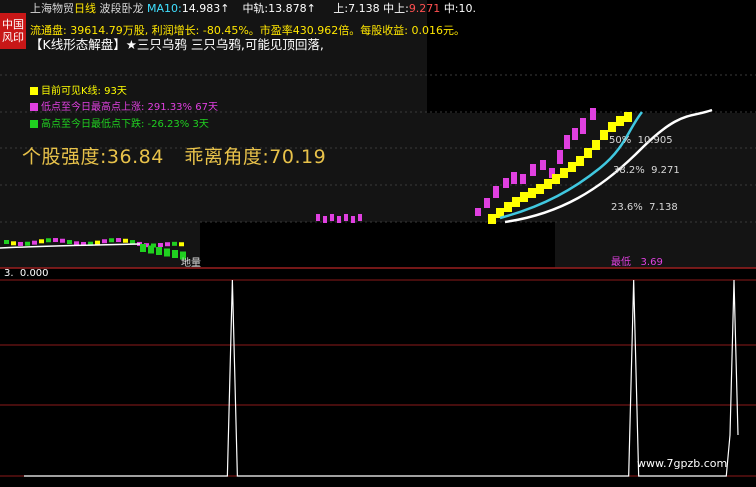  What do you see at coordinates (52, 8) in the screenshot?
I see `stock-name: 上海物贸` at bounding box center [52, 8].